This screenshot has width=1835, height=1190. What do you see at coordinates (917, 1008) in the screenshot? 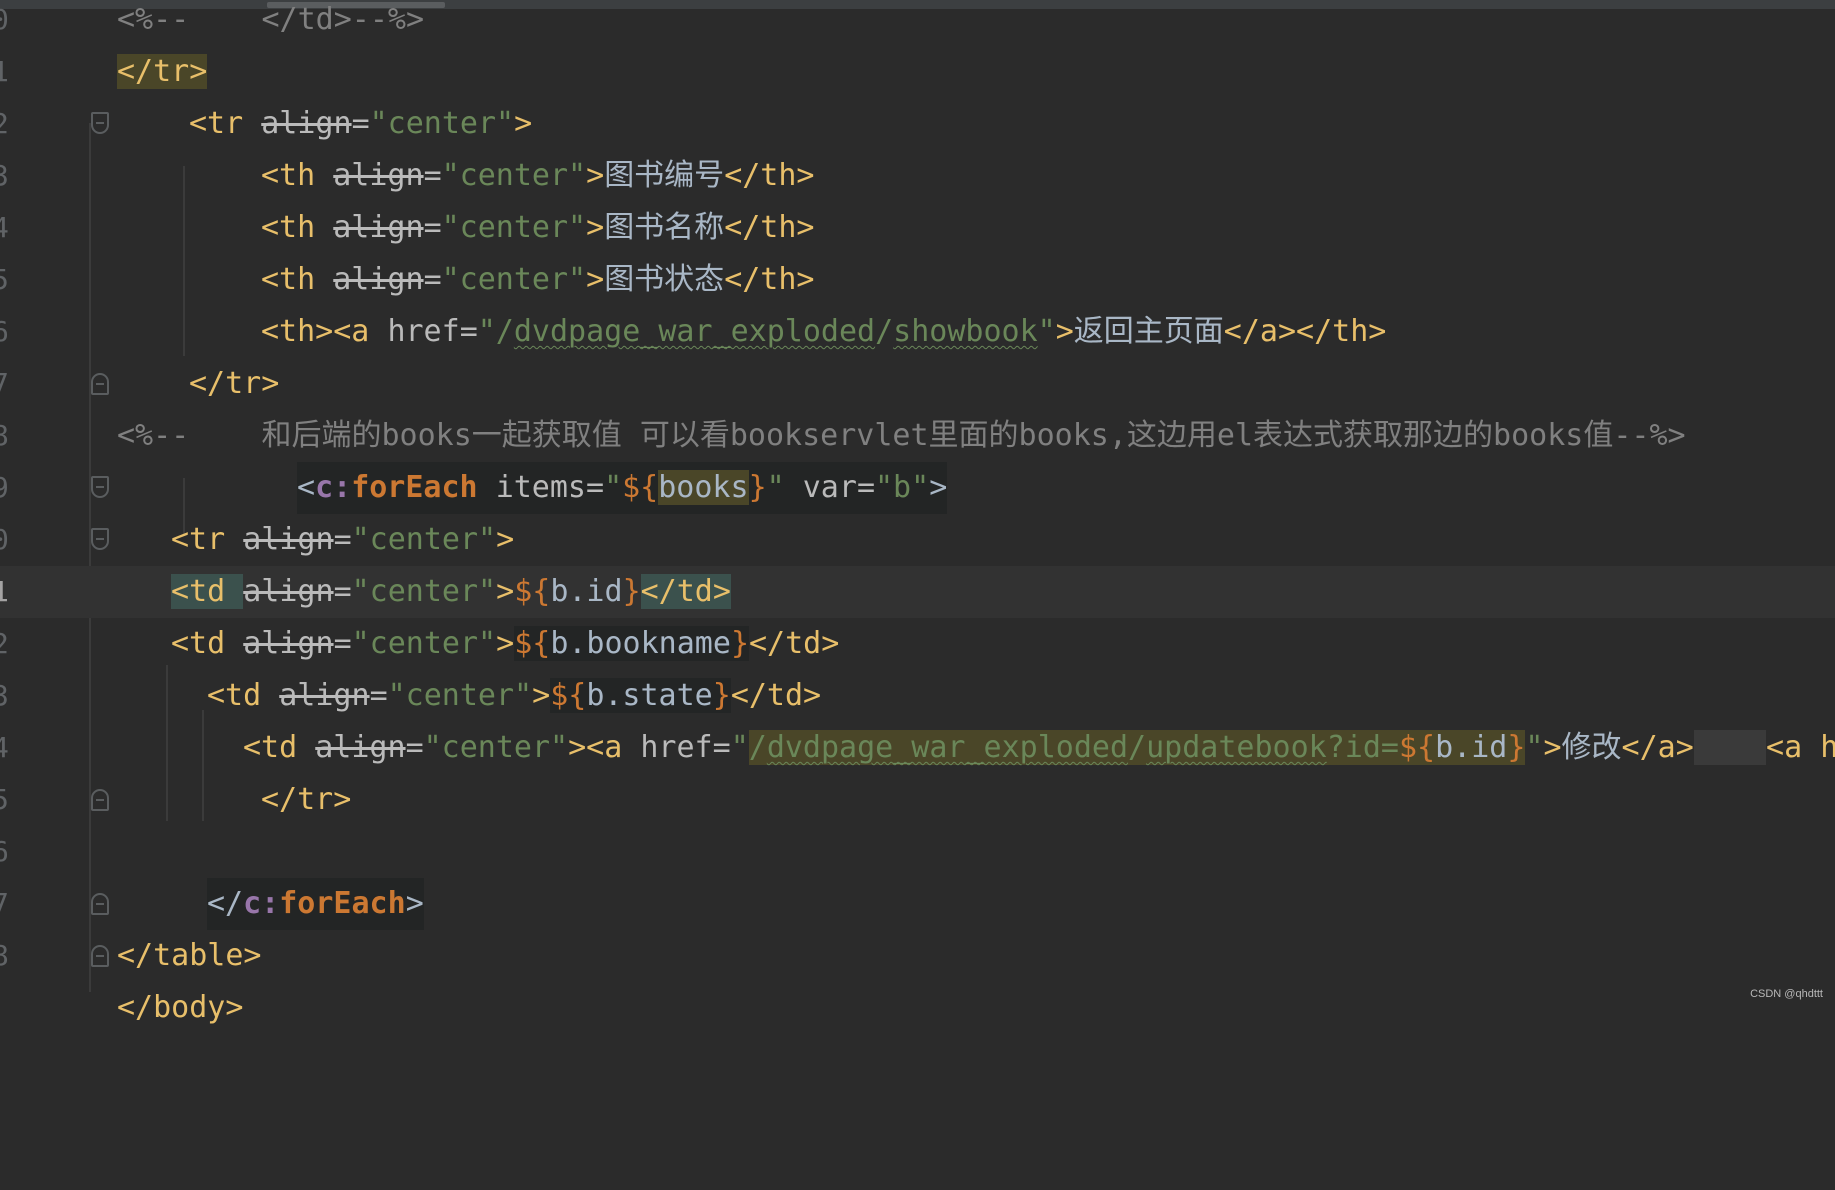
I see `code-line: </body>` at bounding box center [917, 1008].